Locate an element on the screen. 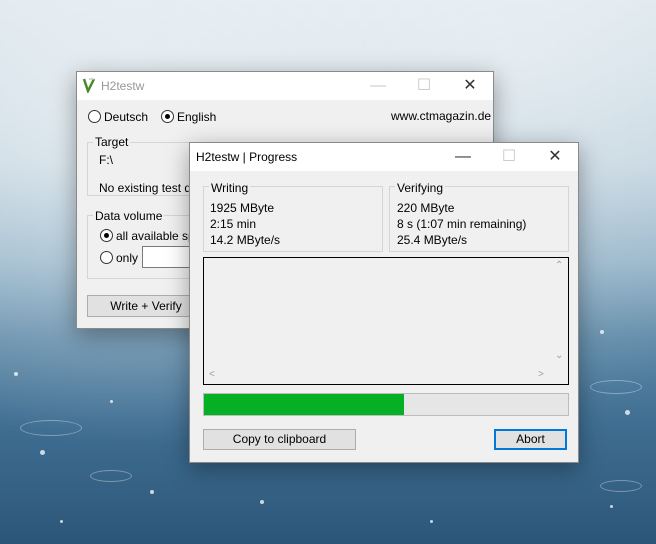 The image size is (656, 544). write-verify-button: Write + Verify is located at coordinates (146, 306).